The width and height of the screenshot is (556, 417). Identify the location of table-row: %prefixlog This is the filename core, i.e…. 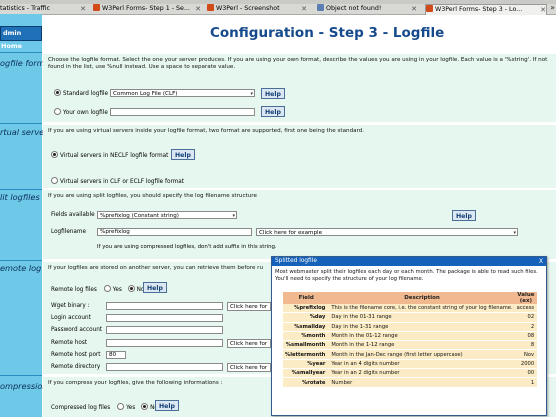
(410, 309).